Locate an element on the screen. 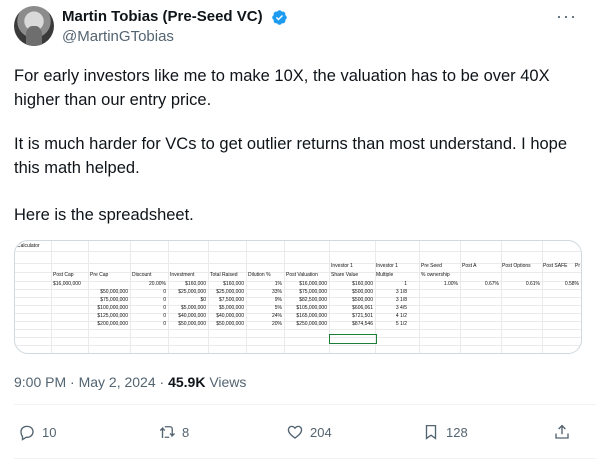 This screenshot has width=610, height=469. table-cell-total-raised: $7,500,000 is located at coordinates (231, 300).